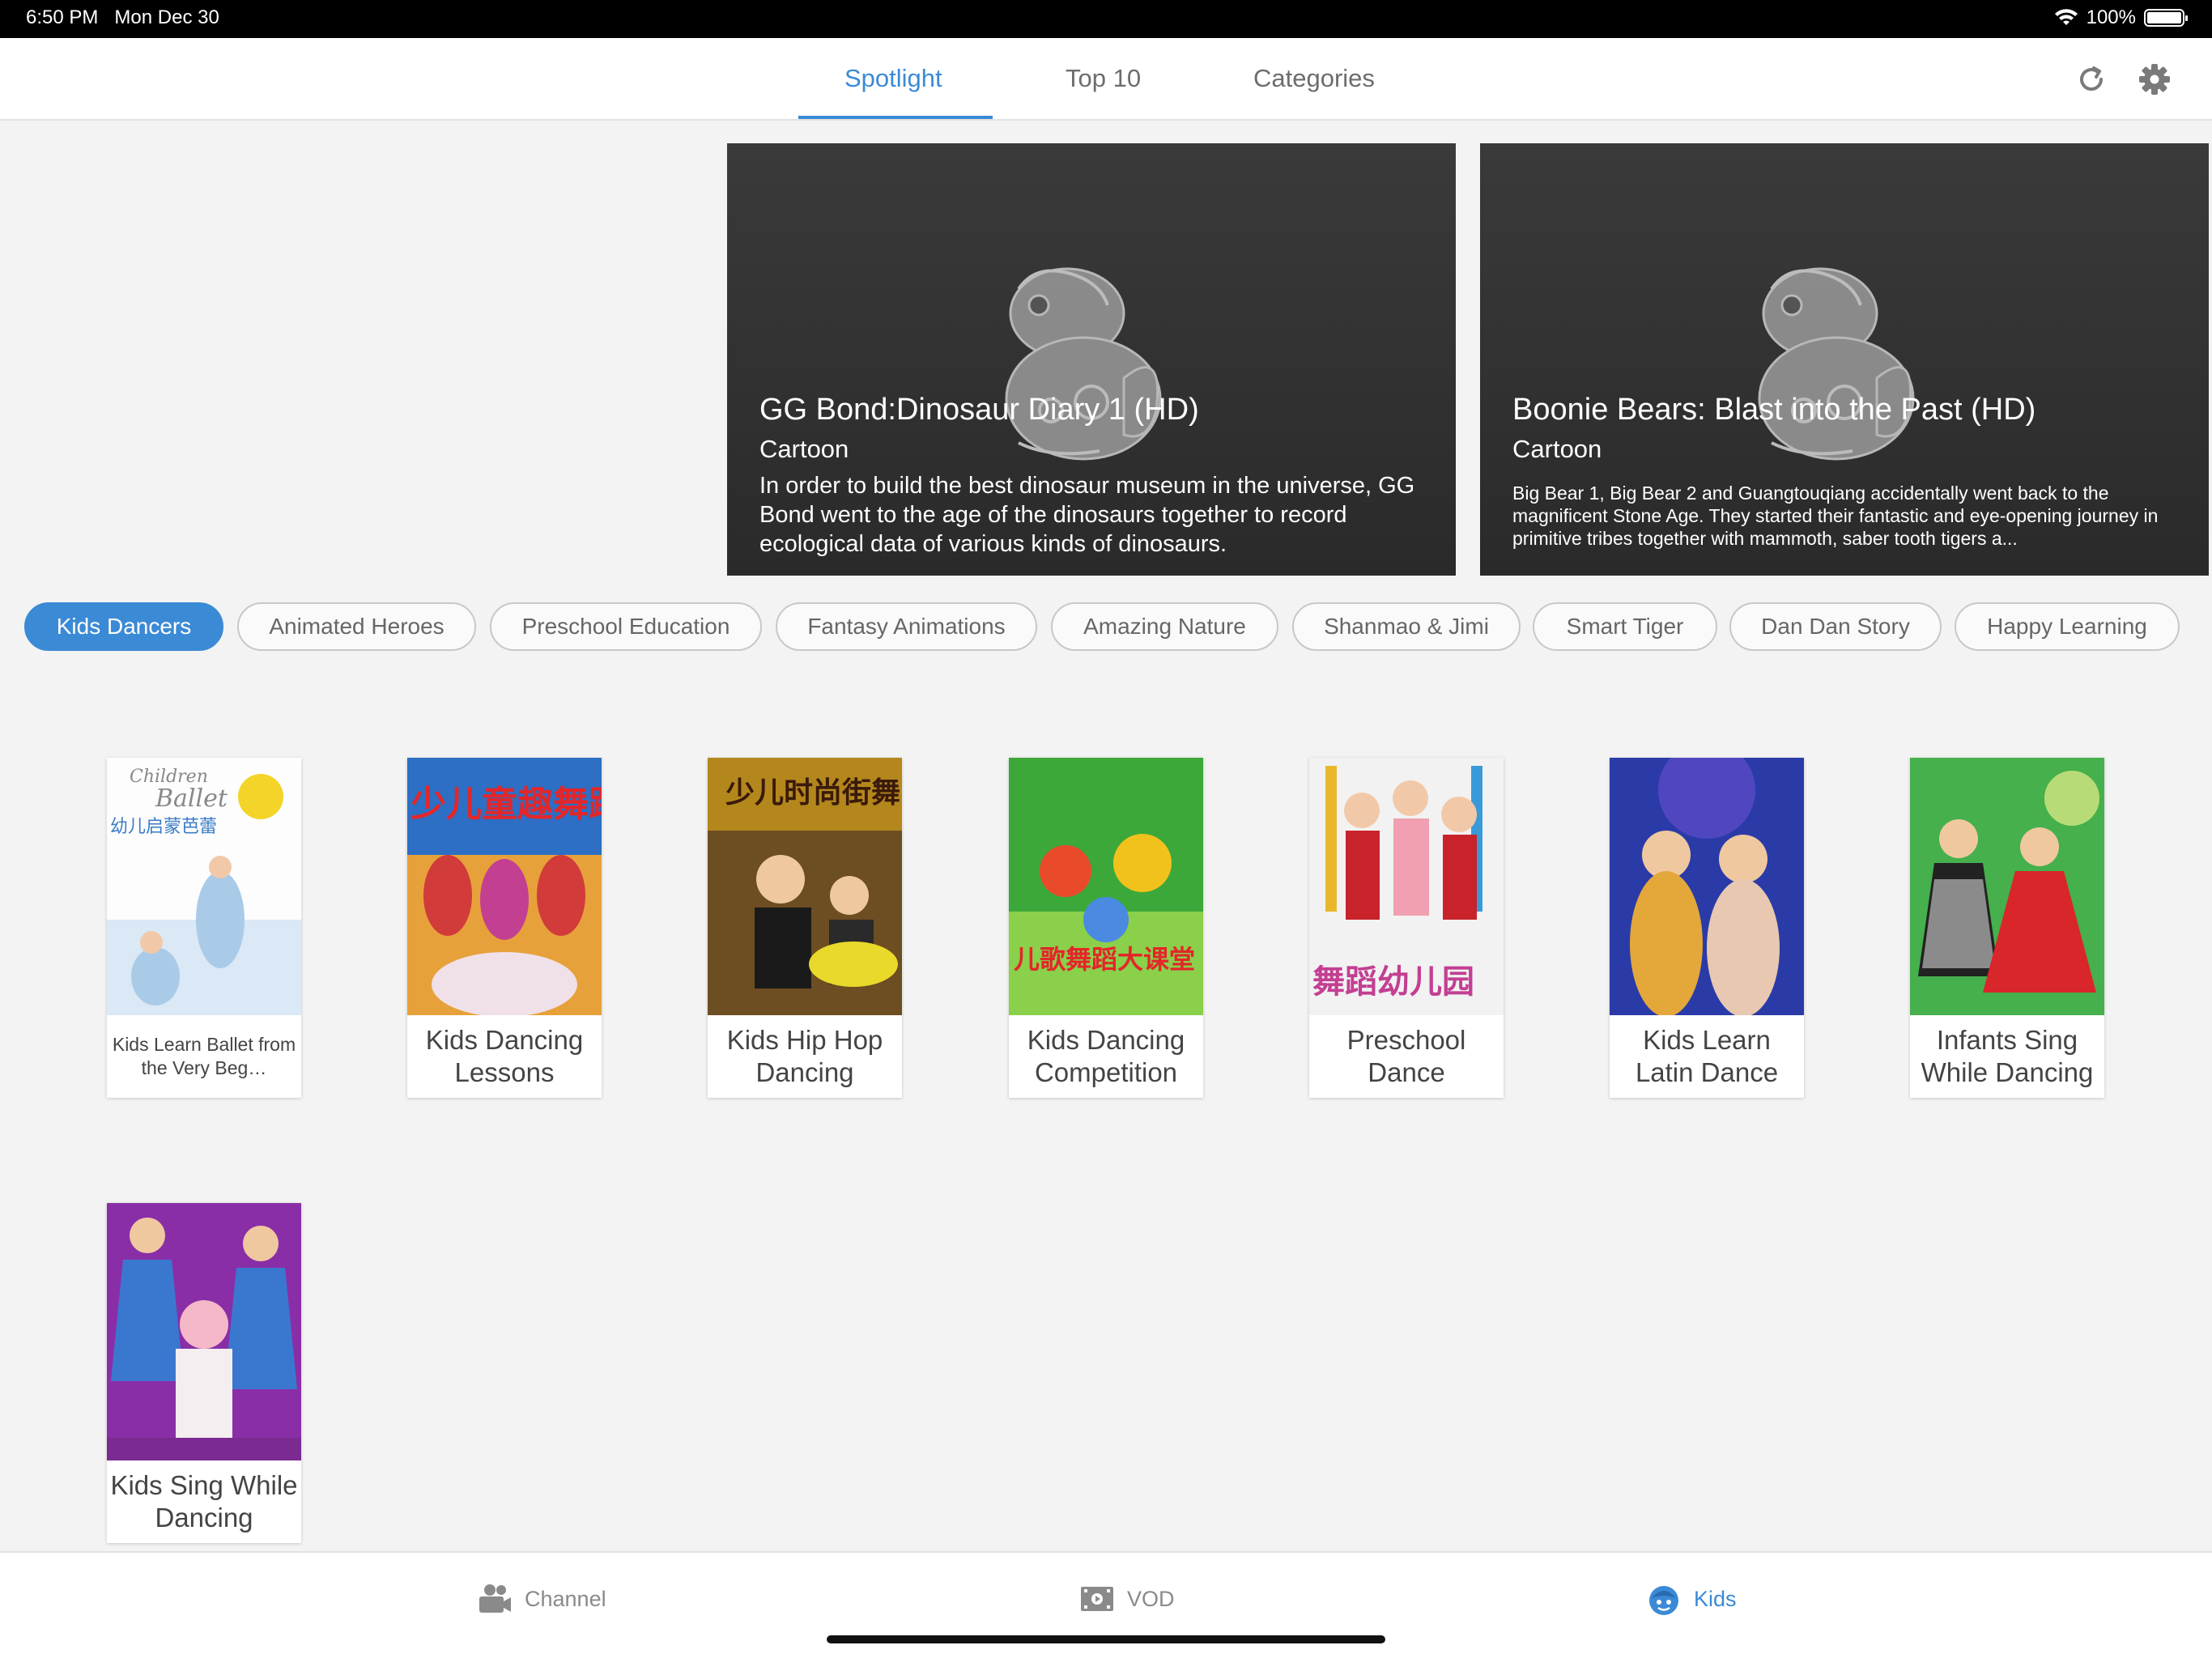 The height and width of the screenshot is (1658, 2212). Describe the element at coordinates (1097, 1599) in the screenshot. I see `film-icon` at that location.